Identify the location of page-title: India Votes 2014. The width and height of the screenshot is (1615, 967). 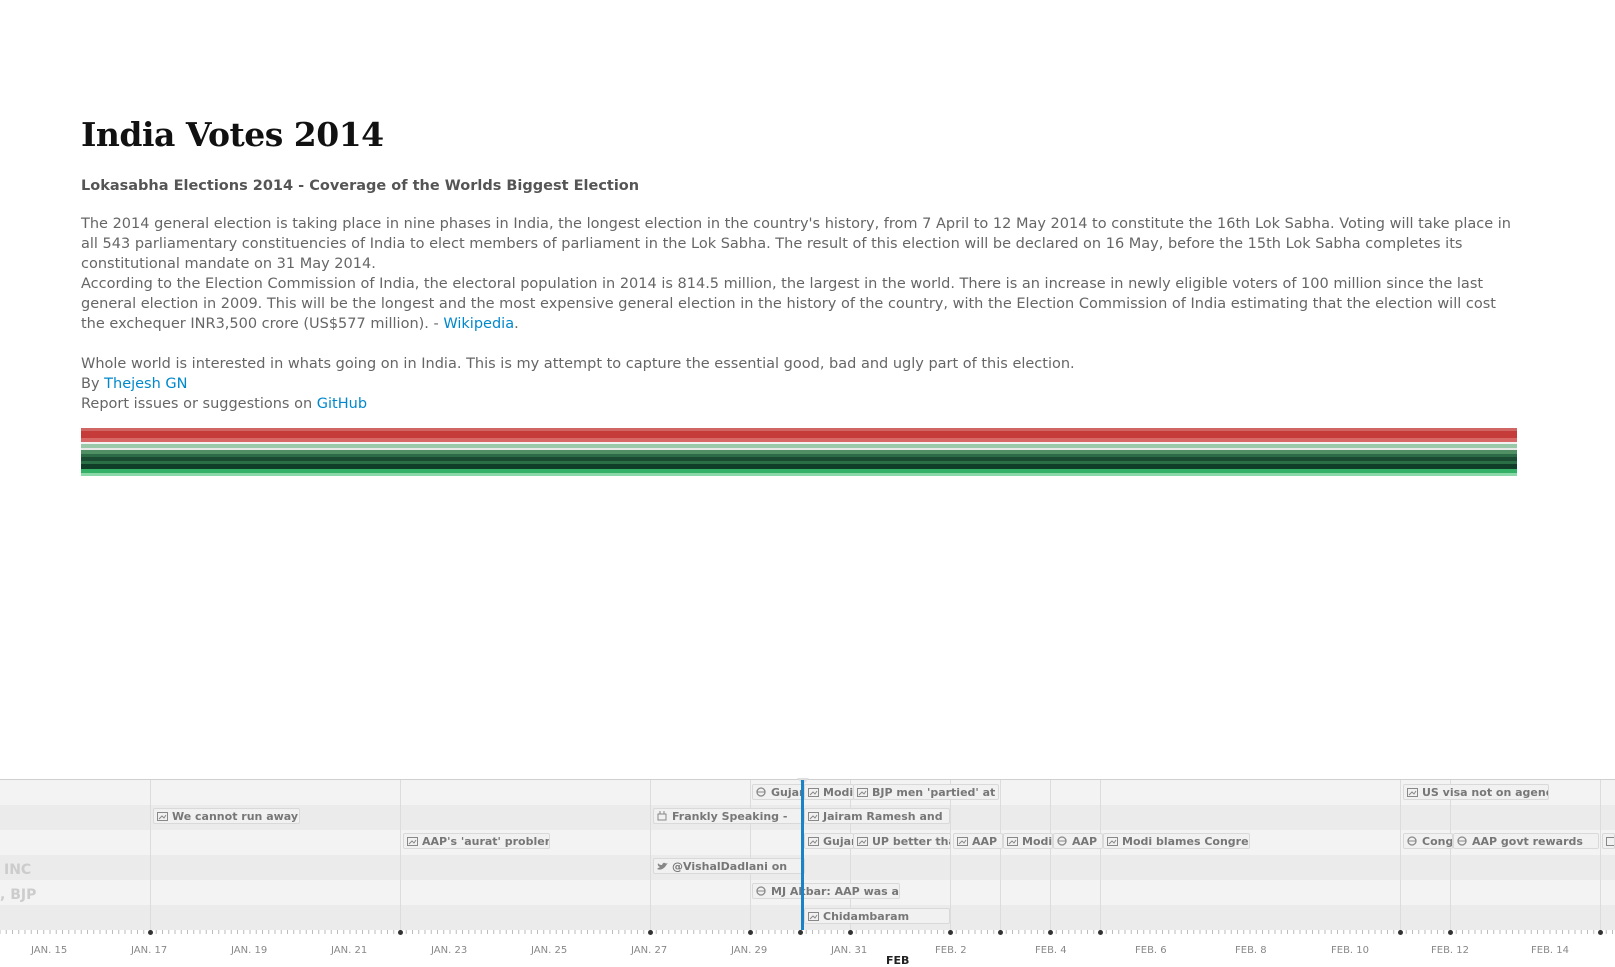
(799, 135).